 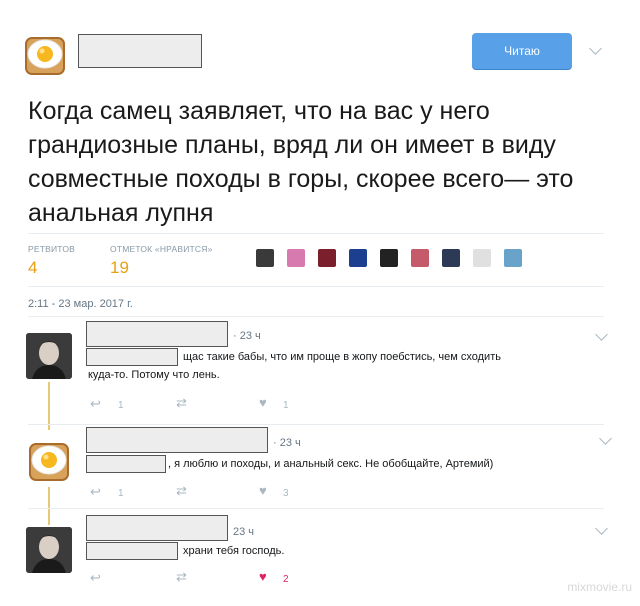 I want to click on reply-text-line: храни тебя господь., so click(x=234, y=551).